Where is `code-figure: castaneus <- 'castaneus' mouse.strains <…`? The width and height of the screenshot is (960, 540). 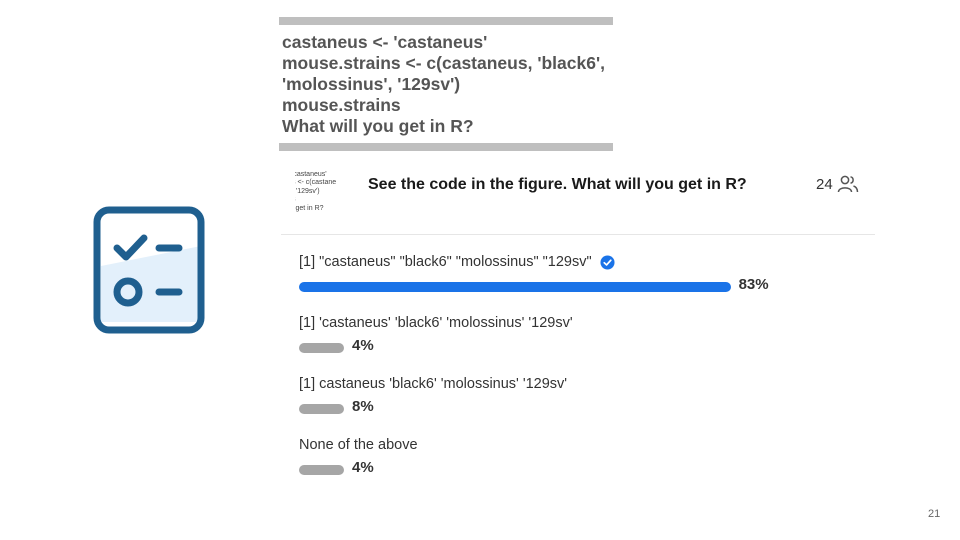 code-figure: castaneus <- 'castaneus' mouse.strains <… is located at coordinates (446, 84).